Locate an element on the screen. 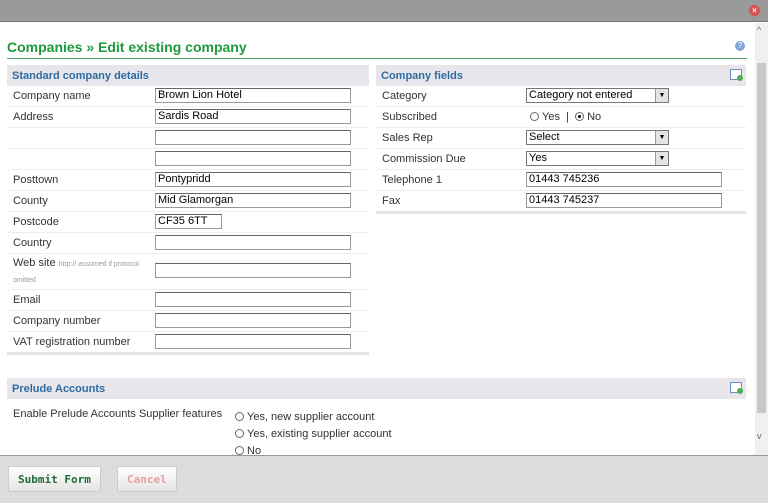 Image resolution: width=768 pixels, height=503 pixels. scroll-up-icon: ^ is located at coordinates (759, 30).